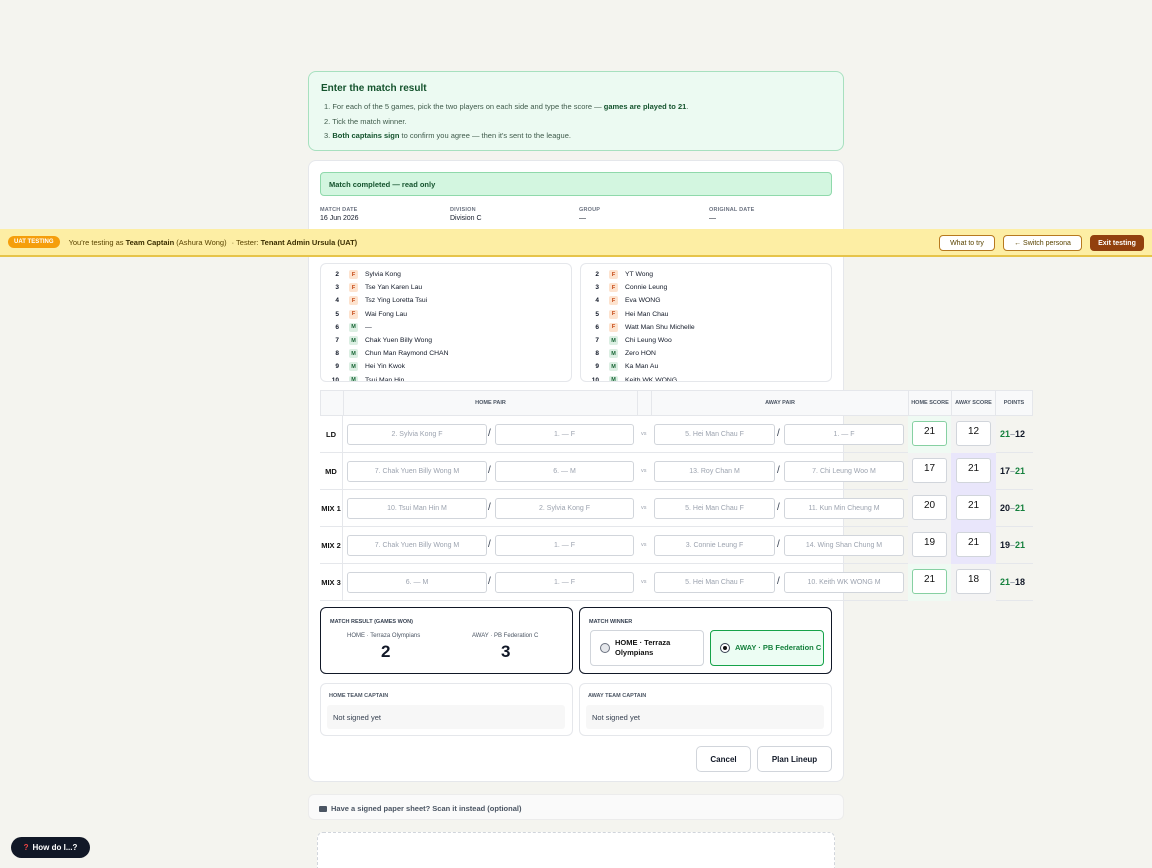 This screenshot has width=1152, height=868. Describe the element at coordinates (723, 759) in the screenshot. I see `cancel-button: Cancel` at that location.